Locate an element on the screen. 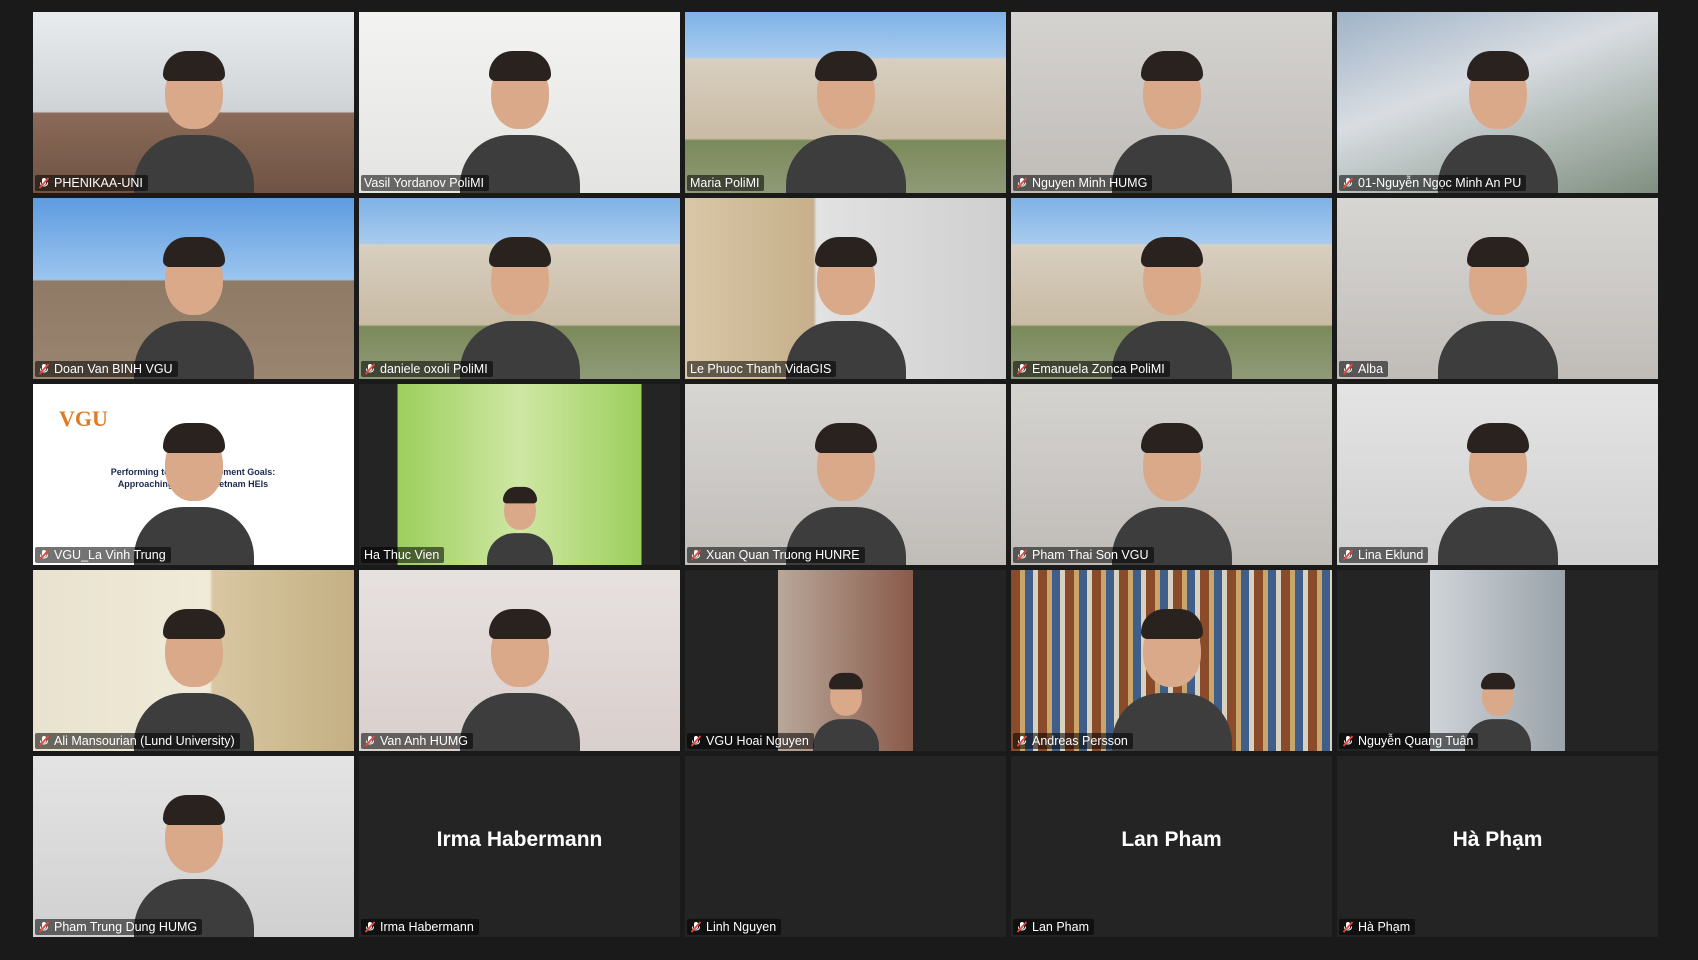  participant-name: Hà Phạm is located at coordinates (1384, 927).